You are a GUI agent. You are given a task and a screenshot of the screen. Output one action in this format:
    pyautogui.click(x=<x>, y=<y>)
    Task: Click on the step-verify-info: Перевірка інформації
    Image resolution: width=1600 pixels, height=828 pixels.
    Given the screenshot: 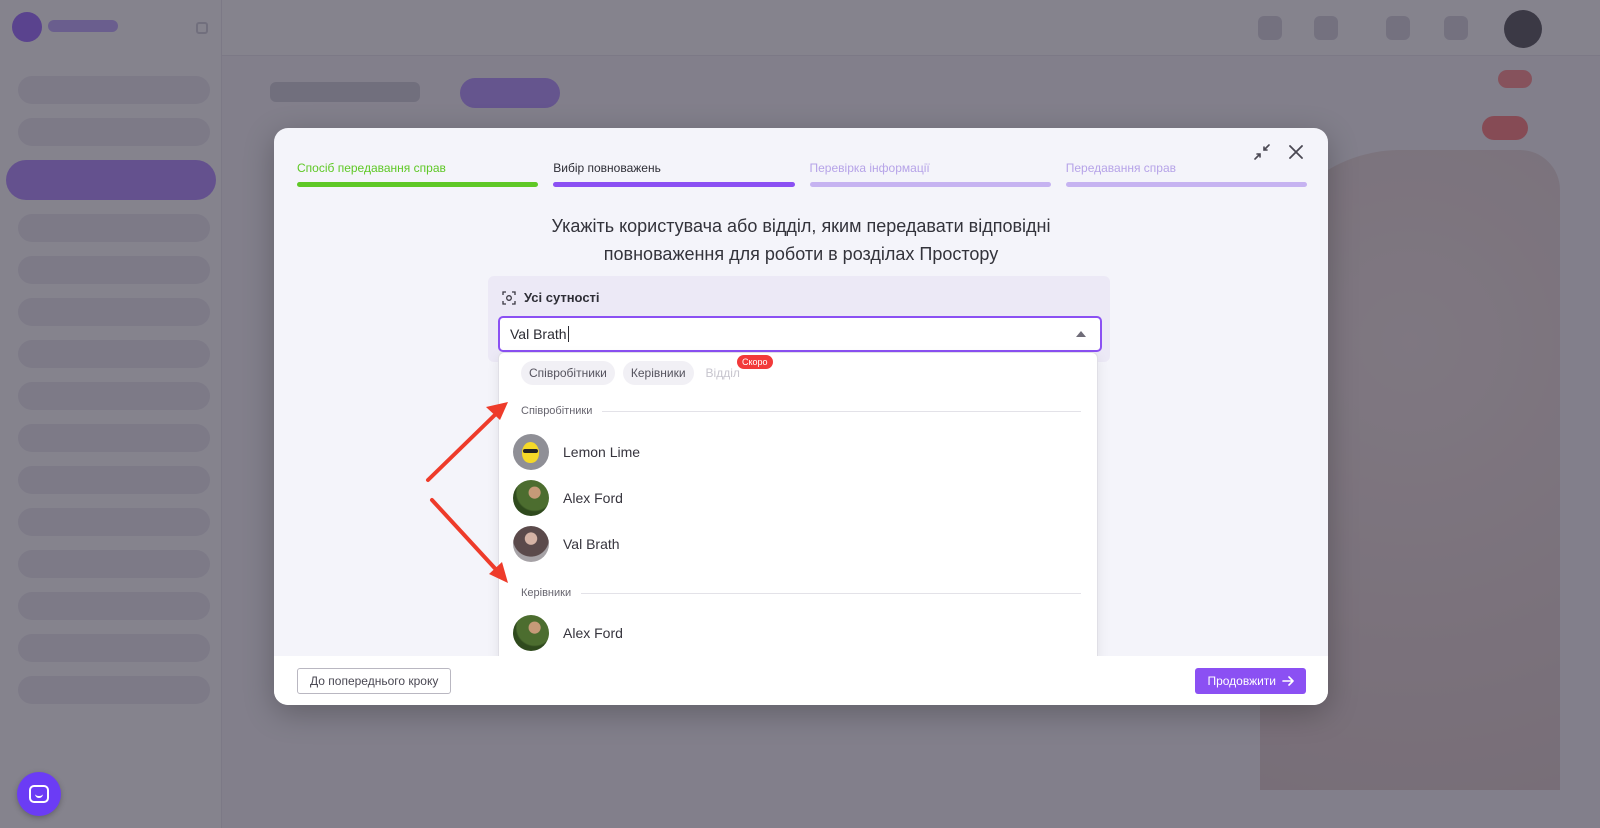 What is the action you would take?
    pyautogui.click(x=930, y=174)
    